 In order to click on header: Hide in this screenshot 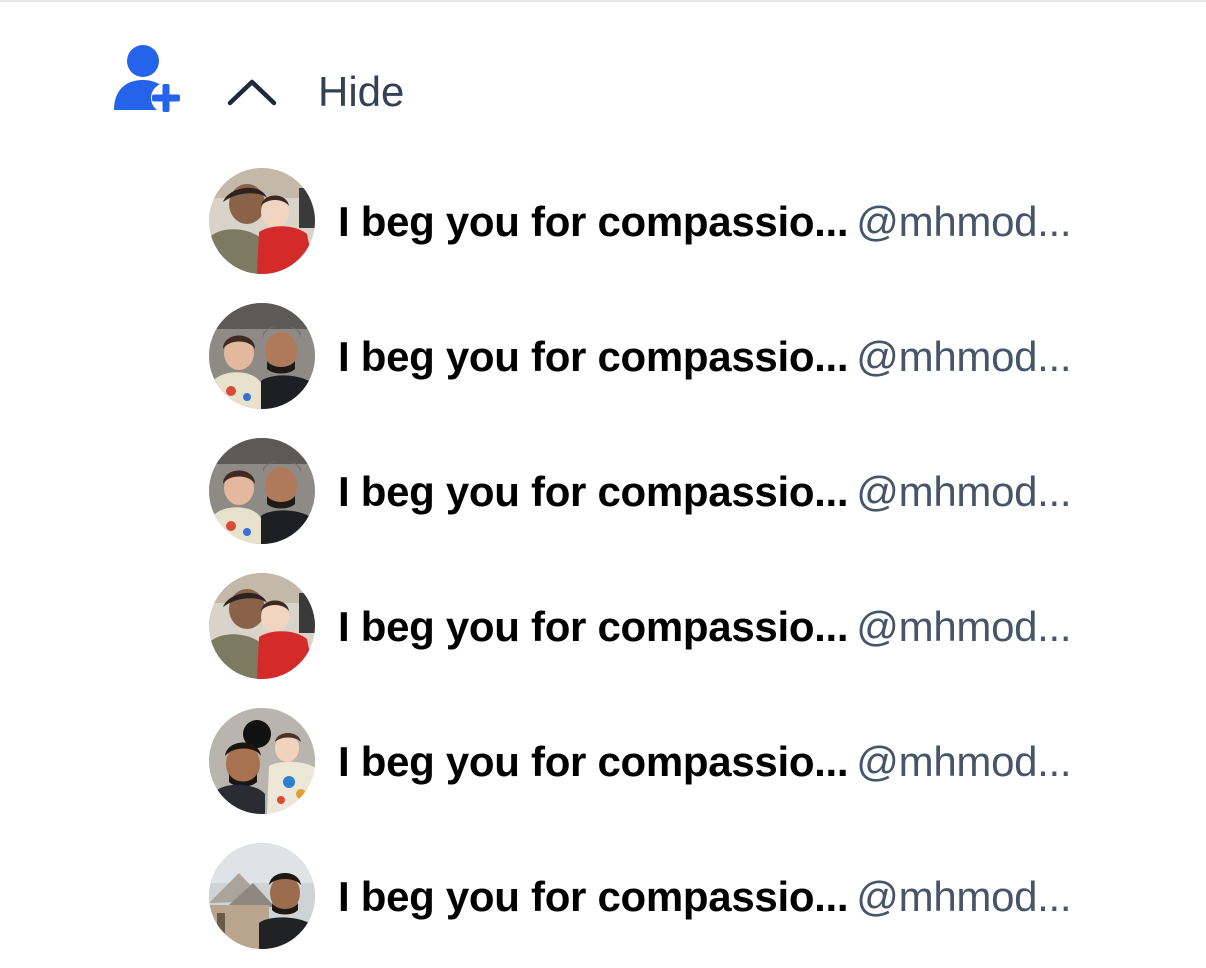, I will do `click(603, 90)`.